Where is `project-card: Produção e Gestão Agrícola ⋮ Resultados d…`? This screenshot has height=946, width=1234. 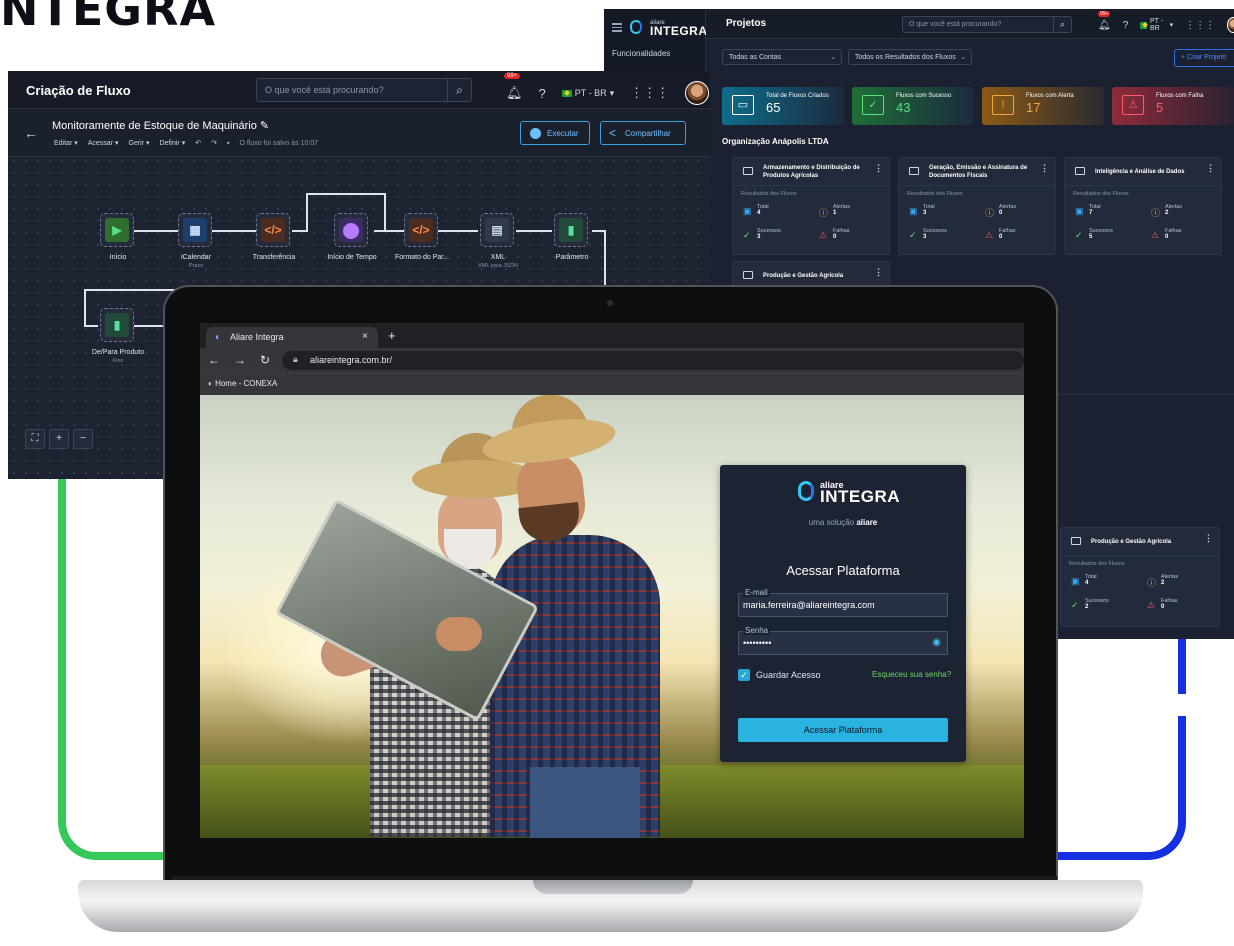
project-card: Produção e Gestão Agrícola ⋮ Resultados d… is located at coordinates (1140, 577).